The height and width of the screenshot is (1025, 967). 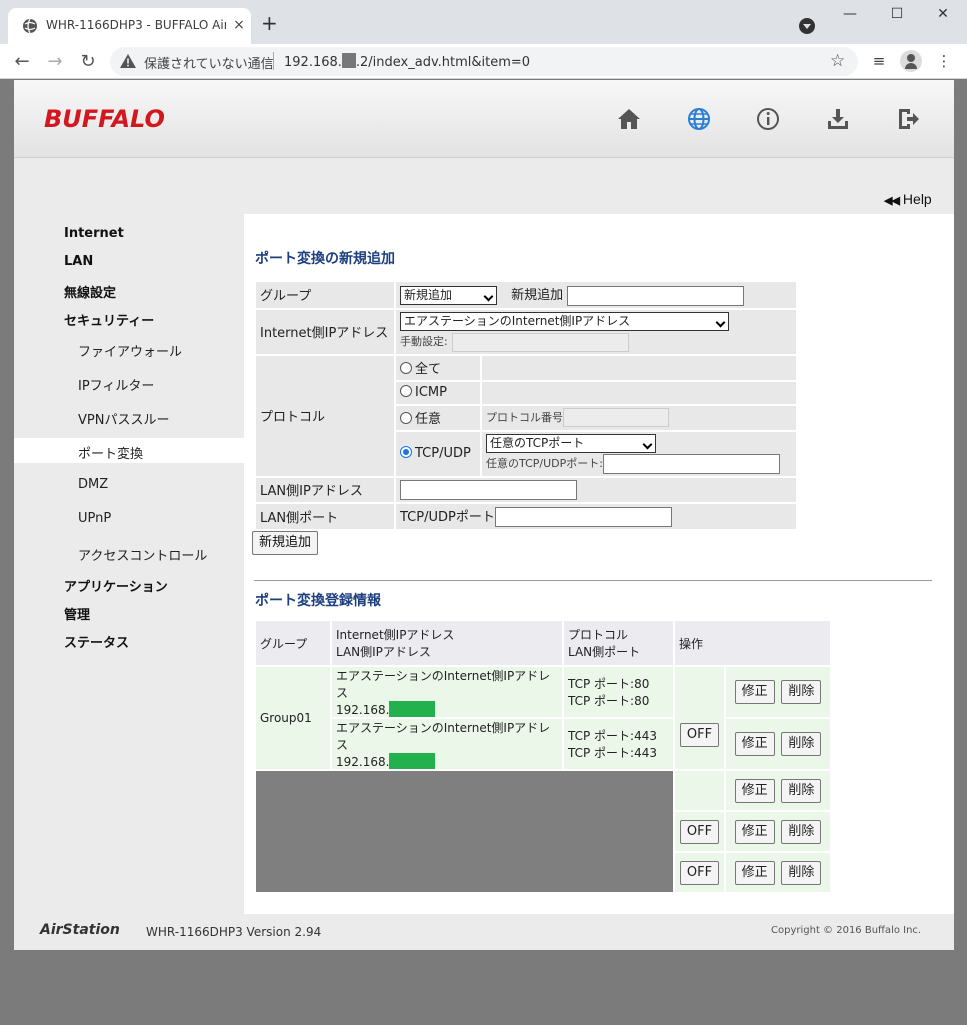 I want to click on row-4-ops: 修正 削除, so click(x=778, y=831).